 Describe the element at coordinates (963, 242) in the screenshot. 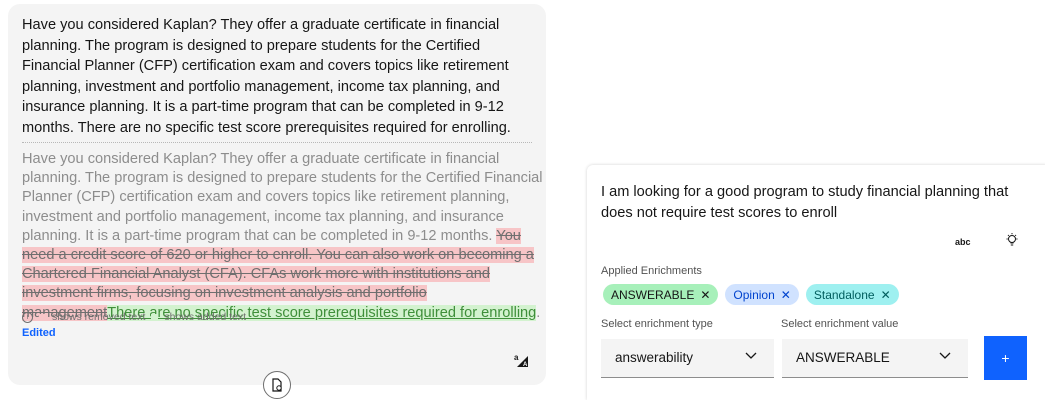

I see `spell-check-icon: abc` at that location.